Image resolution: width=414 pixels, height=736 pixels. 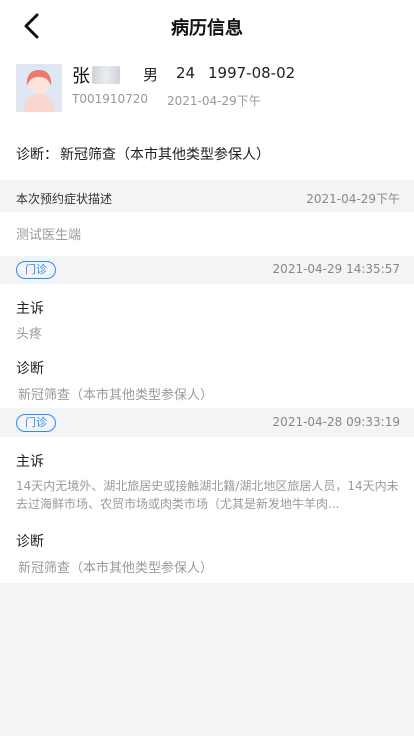 I want to click on record-datetime: 2021-04-28 09:33:19, so click(x=336, y=422).